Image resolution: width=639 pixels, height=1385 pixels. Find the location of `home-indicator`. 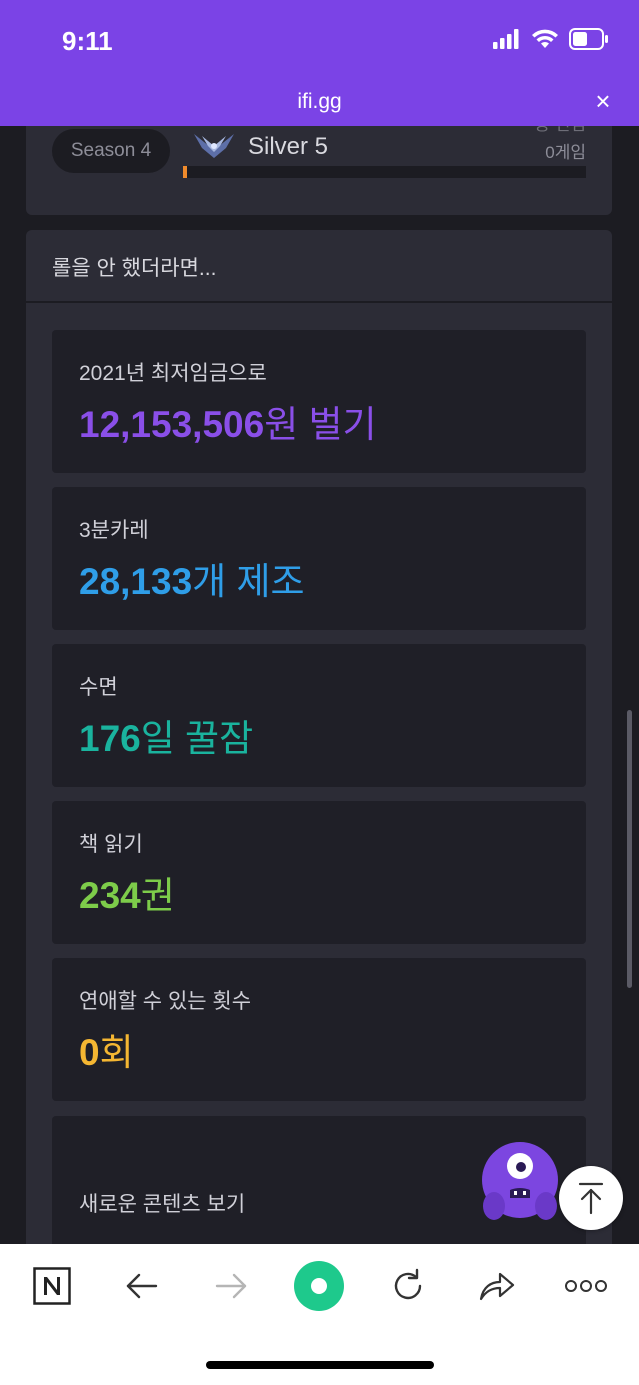

home-indicator is located at coordinates (320, 1365).